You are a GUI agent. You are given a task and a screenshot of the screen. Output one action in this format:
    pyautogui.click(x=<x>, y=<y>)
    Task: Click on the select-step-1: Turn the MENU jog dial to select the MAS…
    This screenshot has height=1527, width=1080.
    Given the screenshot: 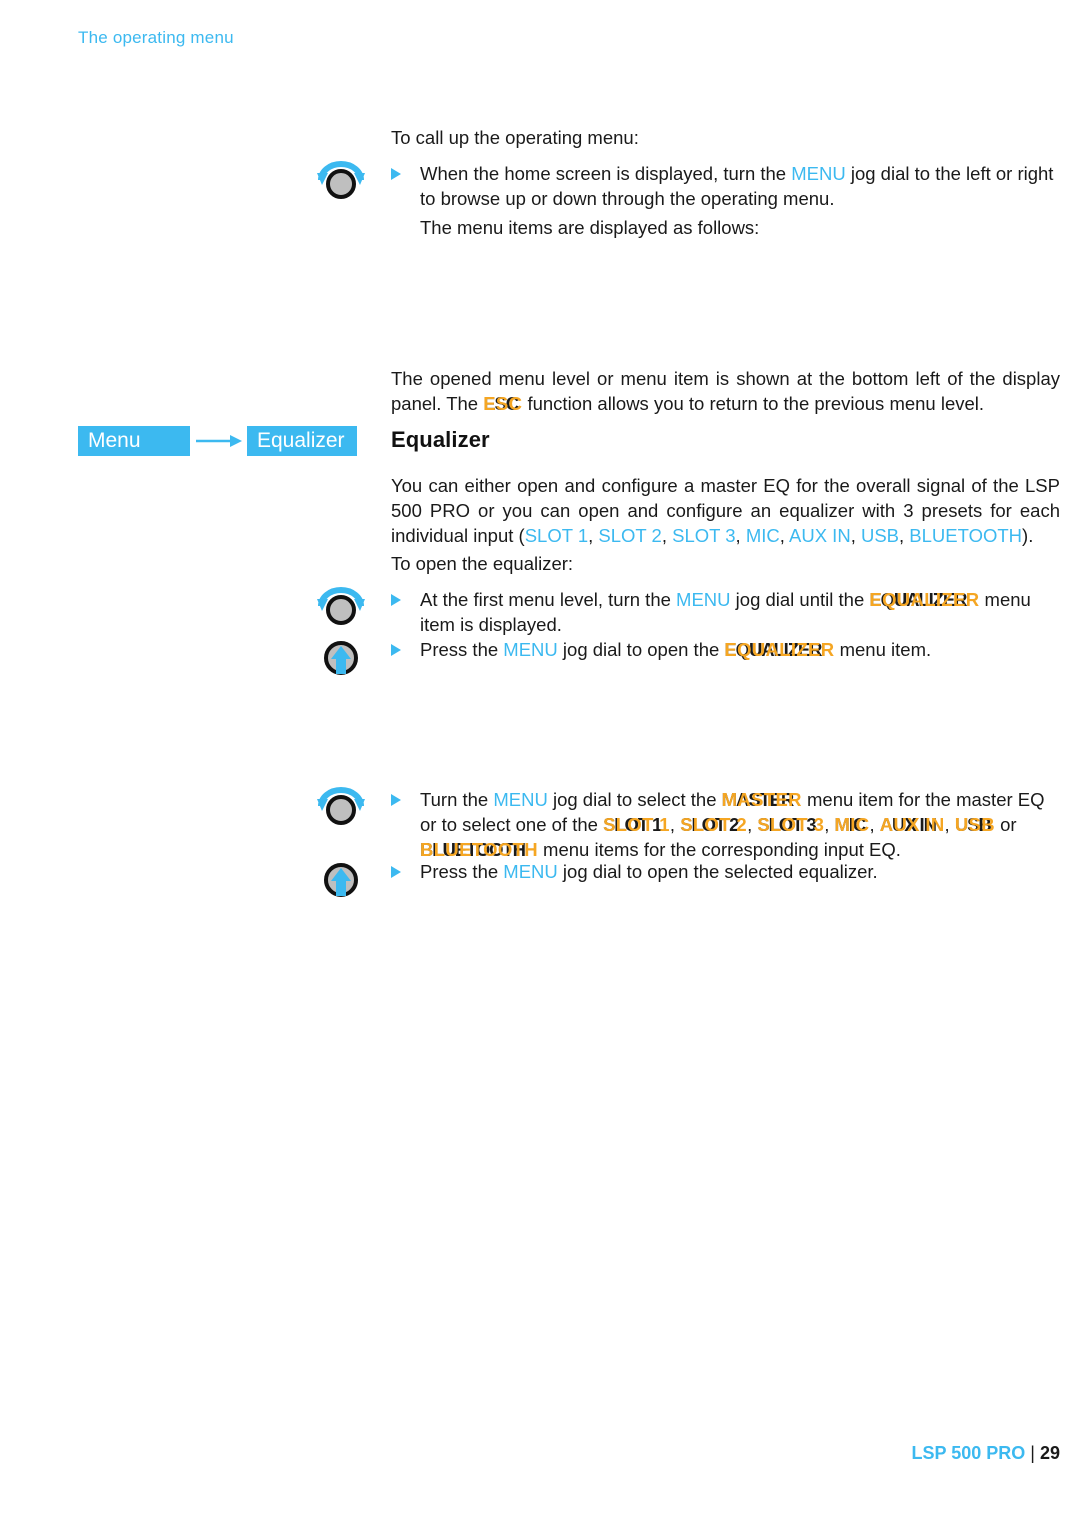 What is the action you would take?
    pyautogui.click(x=725, y=824)
    